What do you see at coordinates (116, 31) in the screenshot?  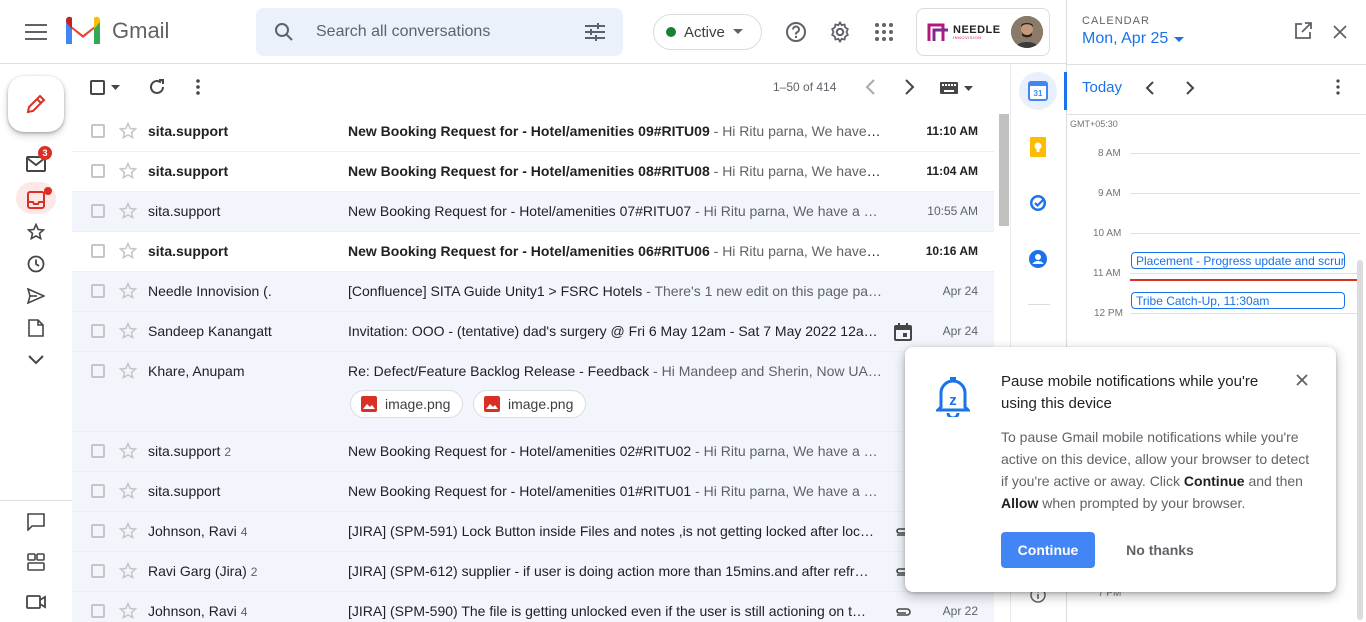 I see `gmail-logo: Gmail` at bounding box center [116, 31].